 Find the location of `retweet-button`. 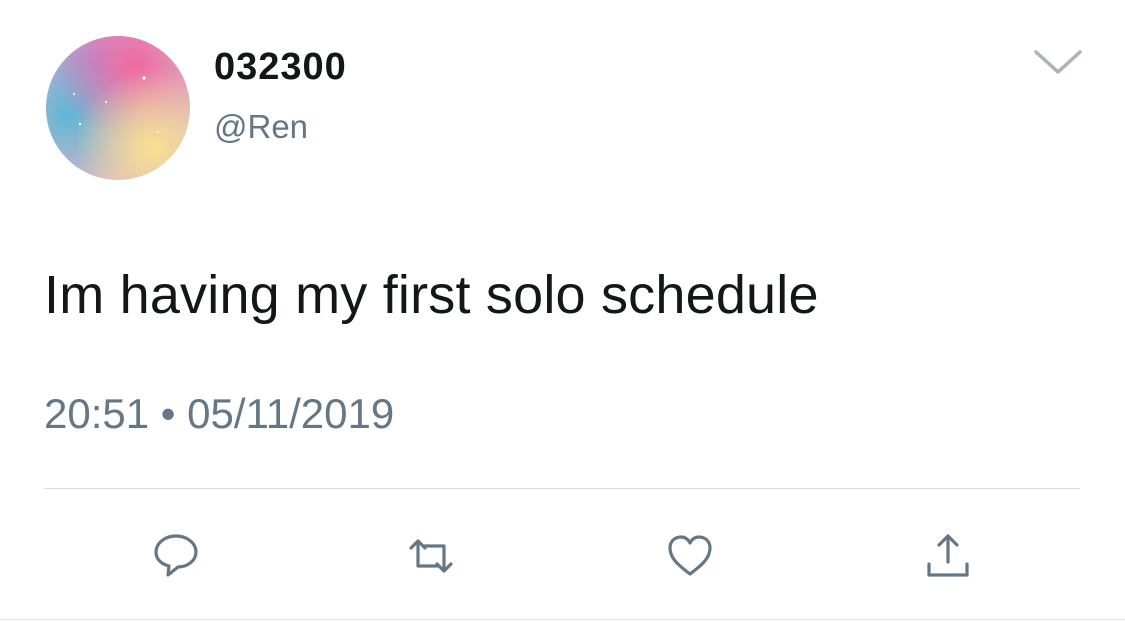

retweet-button is located at coordinates (431, 556).